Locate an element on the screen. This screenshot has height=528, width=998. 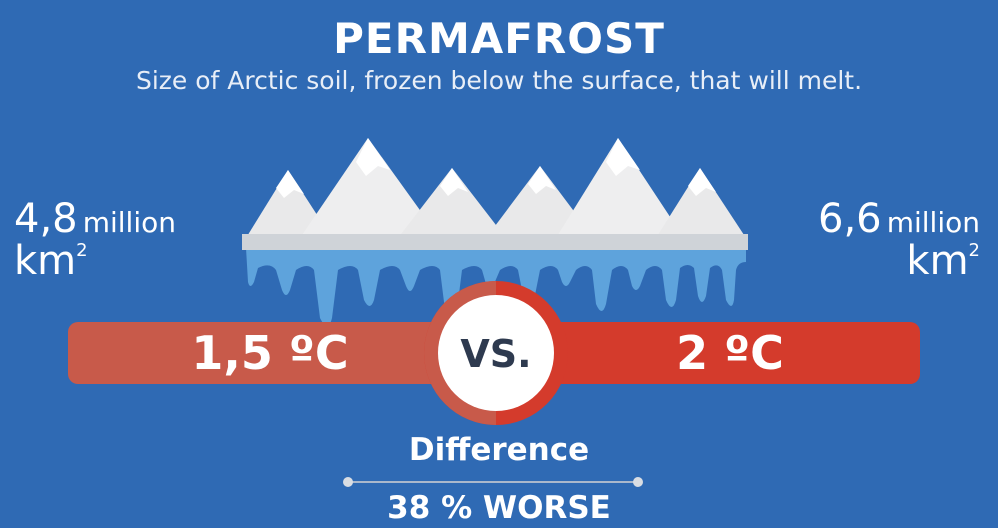
difference-value: 38 % WORSE is located at coordinates (499, 508).